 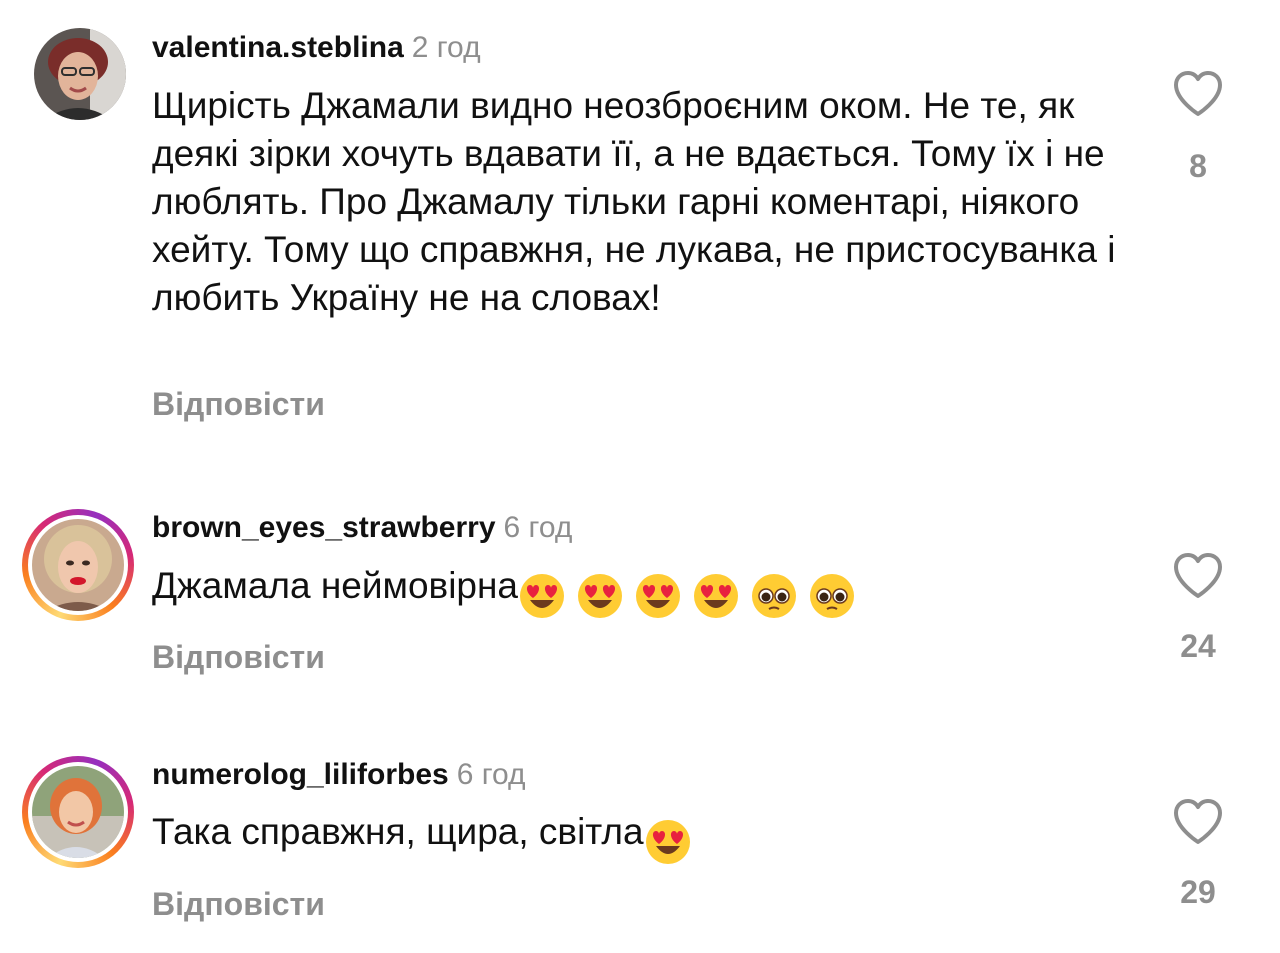 I want to click on comment-header: brown_eyes_strawberry 6 год, so click(x=362, y=528).